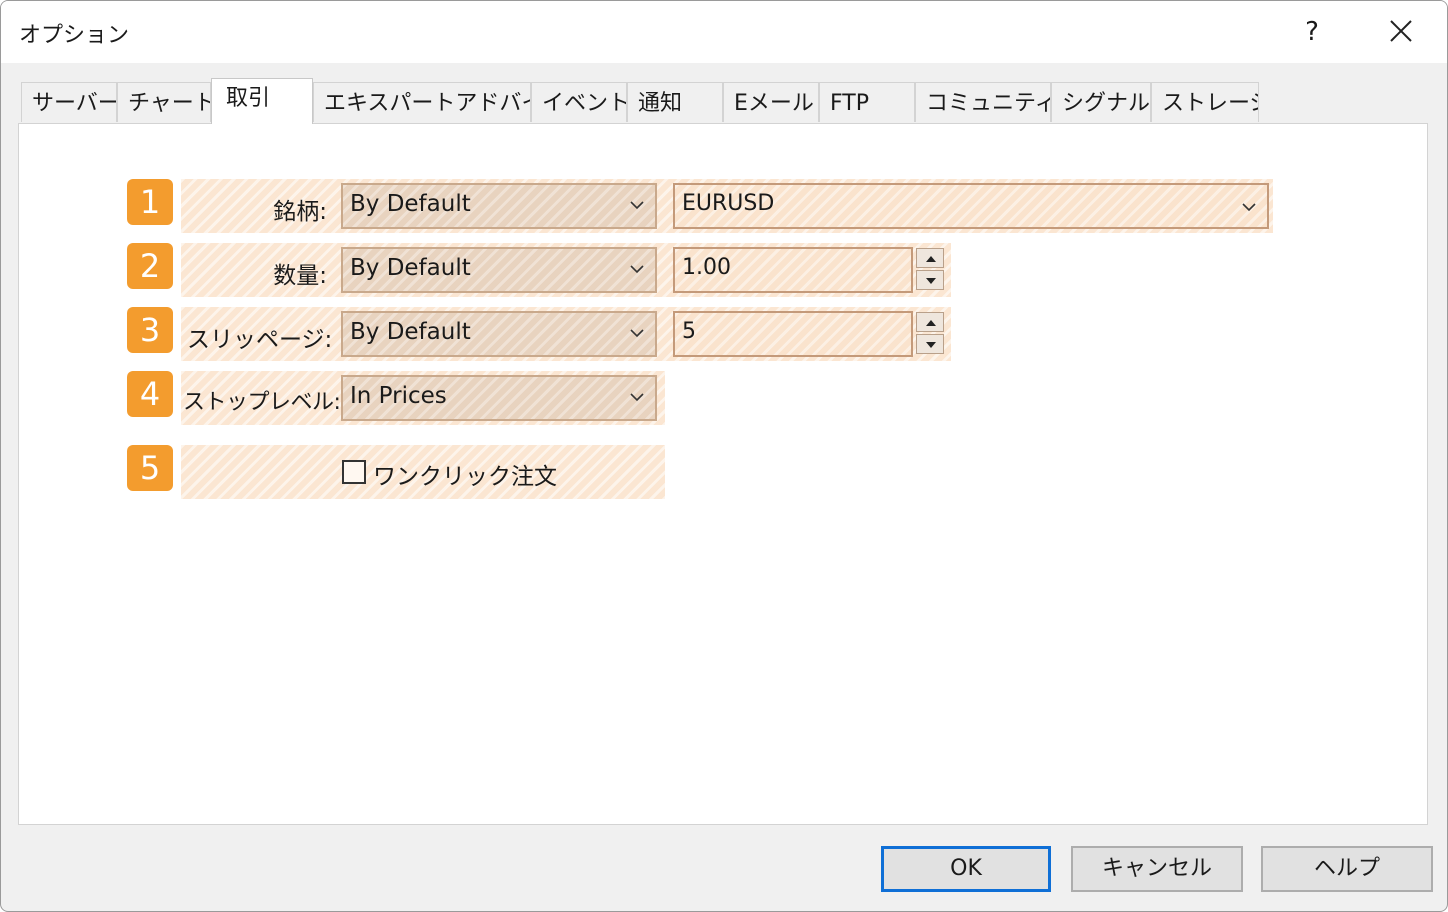 This screenshot has width=1448, height=912. I want to click on volume-value: 1.00, so click(706, 267).